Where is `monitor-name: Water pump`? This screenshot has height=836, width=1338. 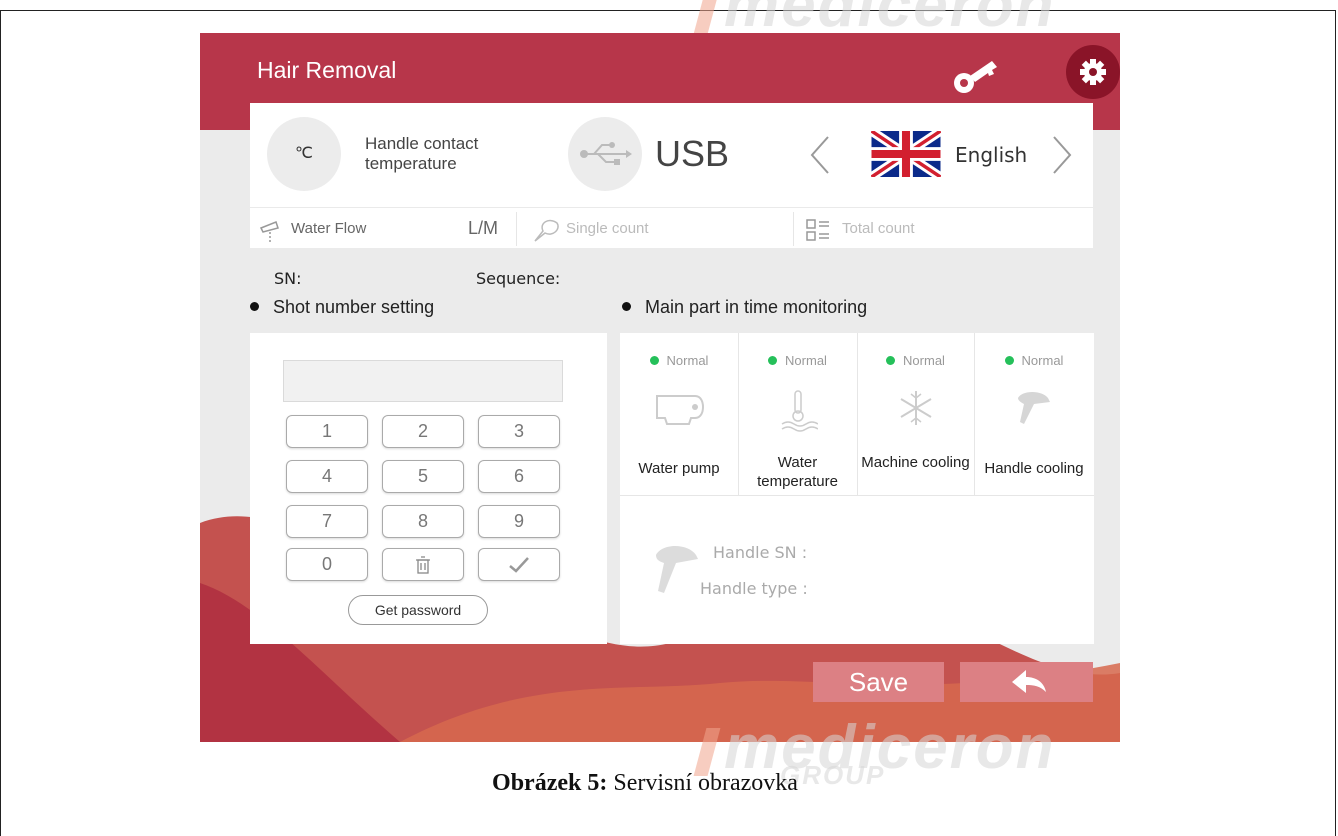 monitor-name: Water pump is located at coordinates (679, 468).